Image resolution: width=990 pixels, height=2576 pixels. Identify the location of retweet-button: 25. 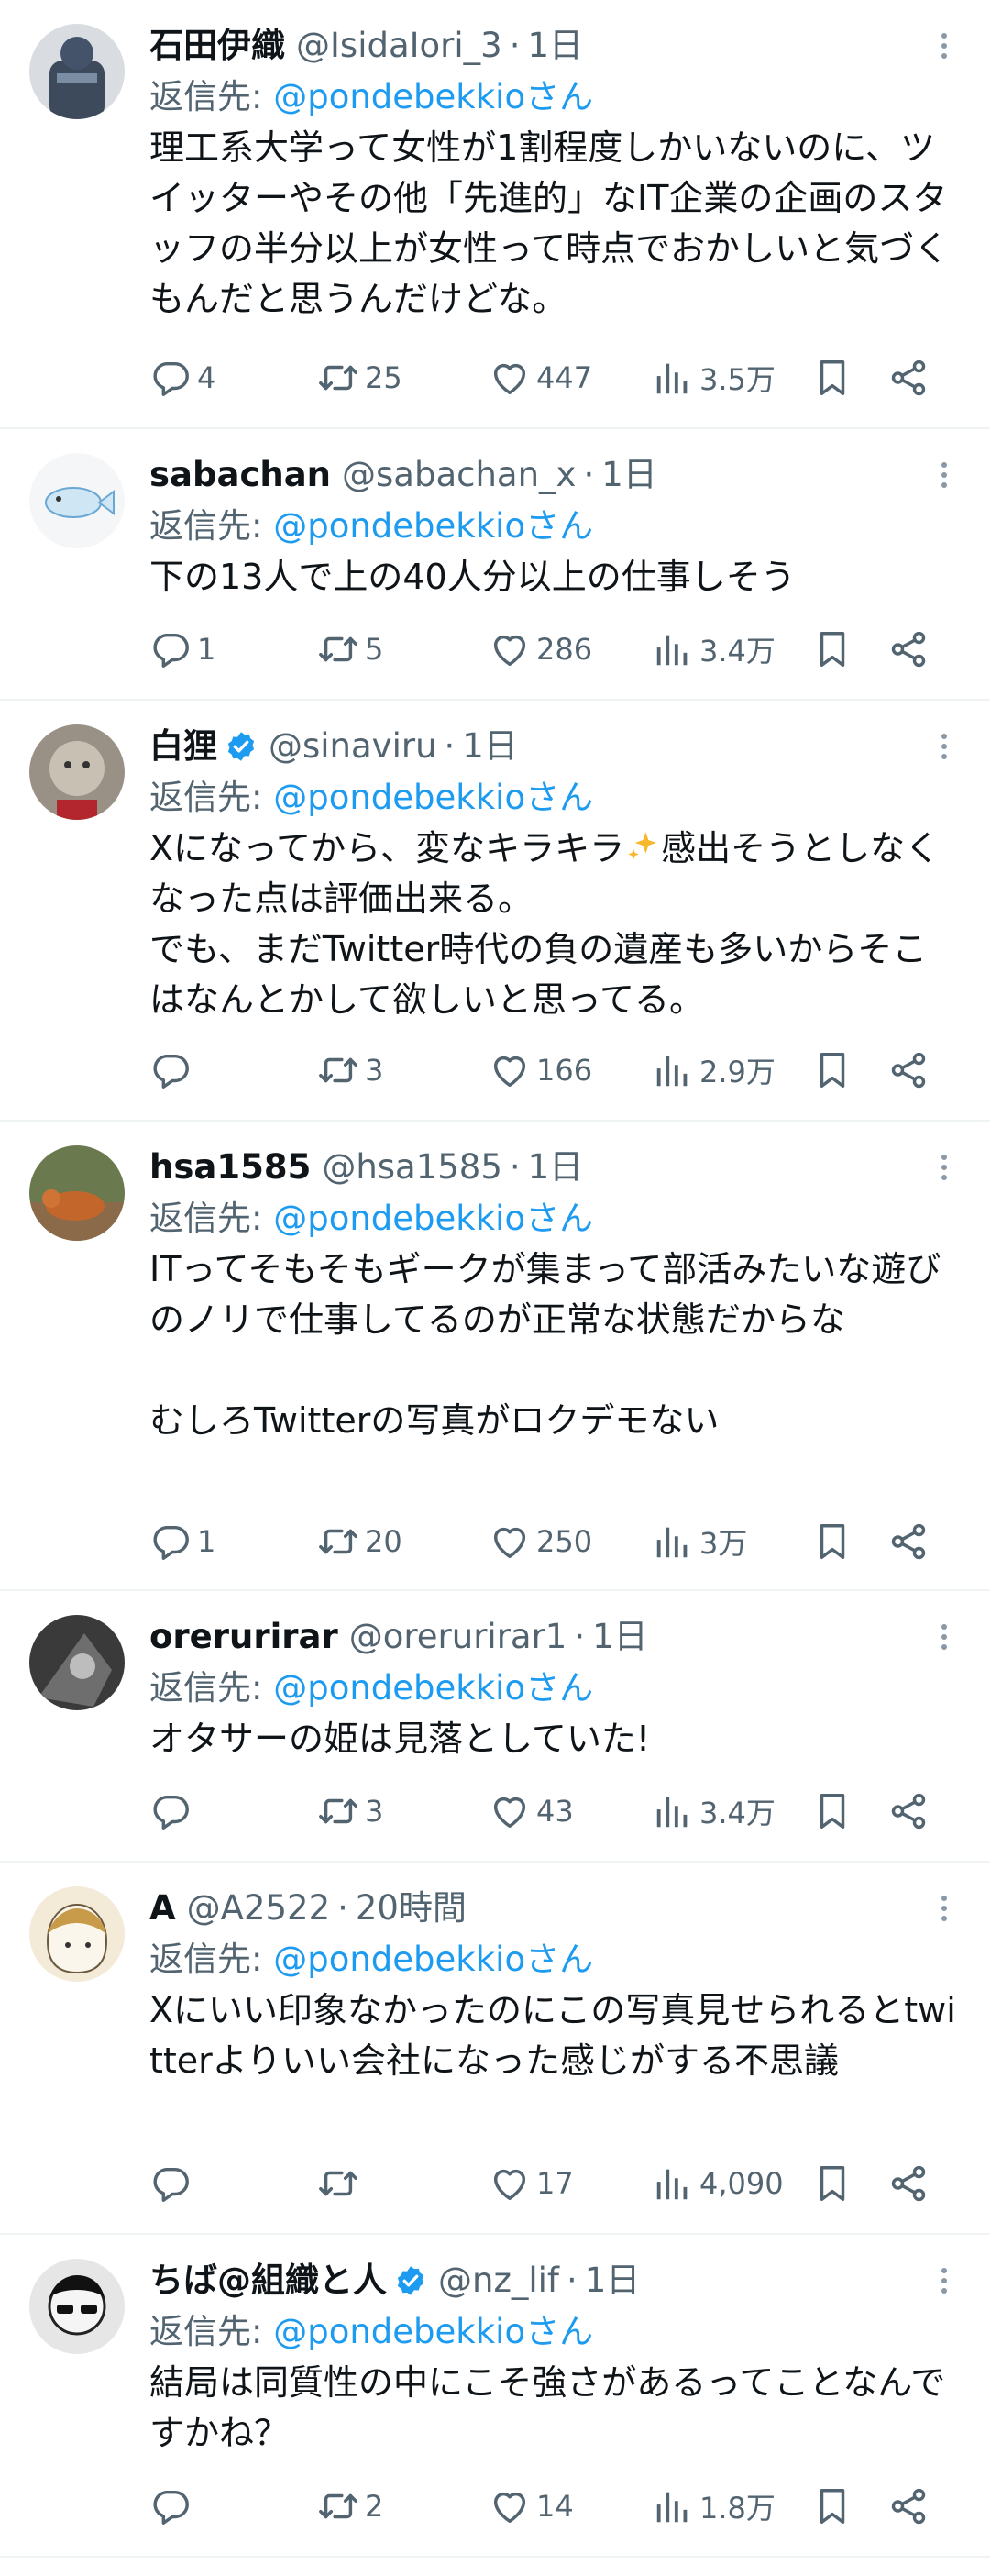
(359, 377).